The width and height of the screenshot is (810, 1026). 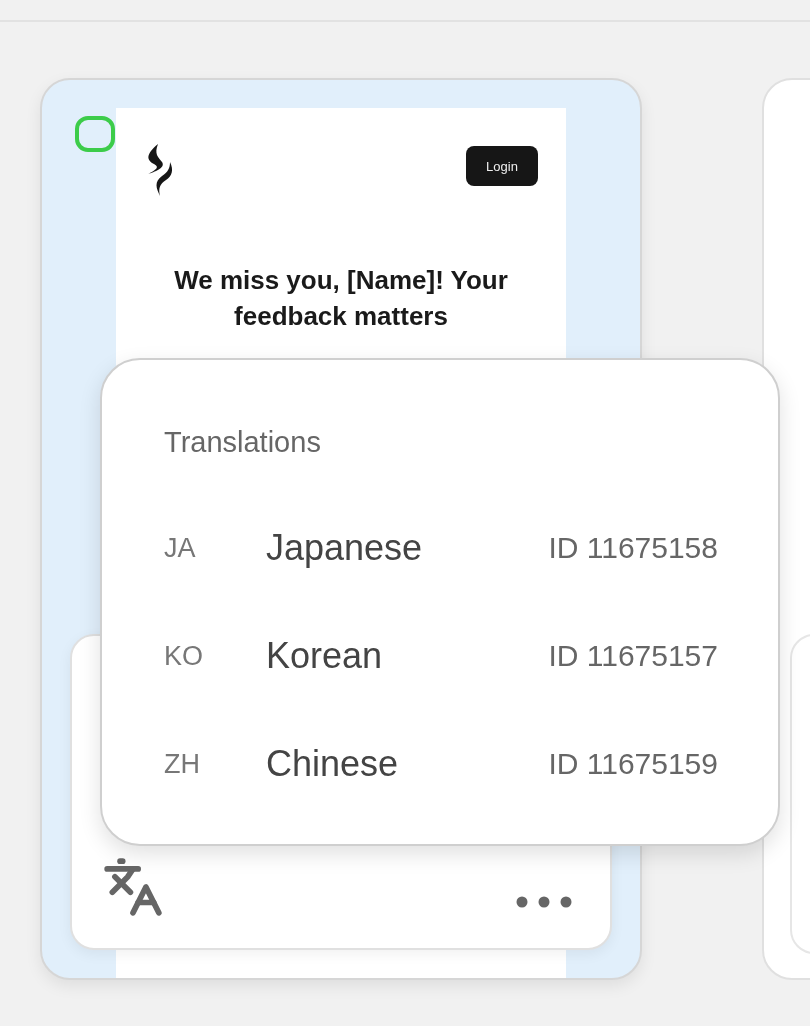 What do you see at coordinates (633, 764) in the screenshot?
I see `translation-id: ID 11675159` at bounding box center [633, 764].